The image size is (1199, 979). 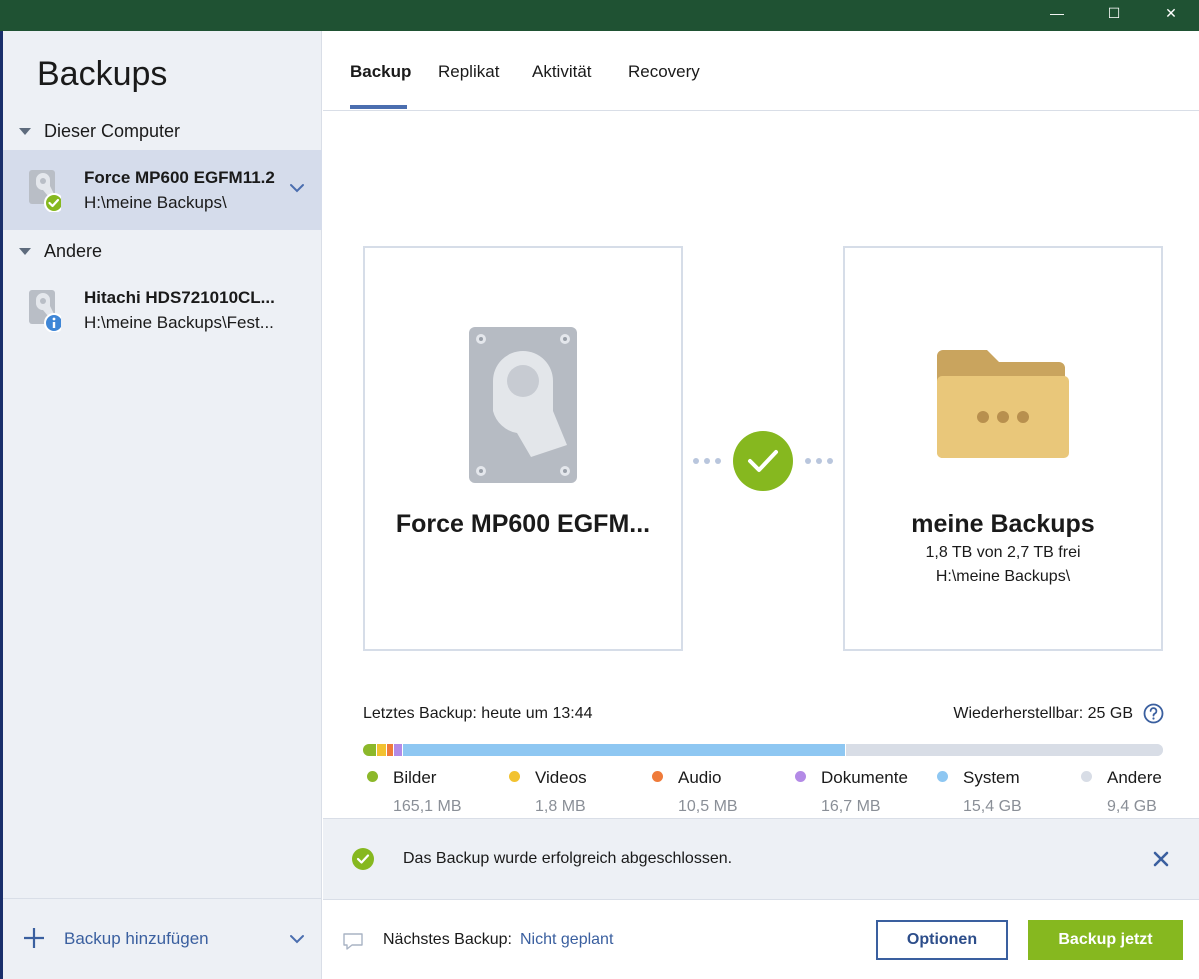 I want to click on add-backup-row: Backup hinzufügen, so click(x=162, y=938).